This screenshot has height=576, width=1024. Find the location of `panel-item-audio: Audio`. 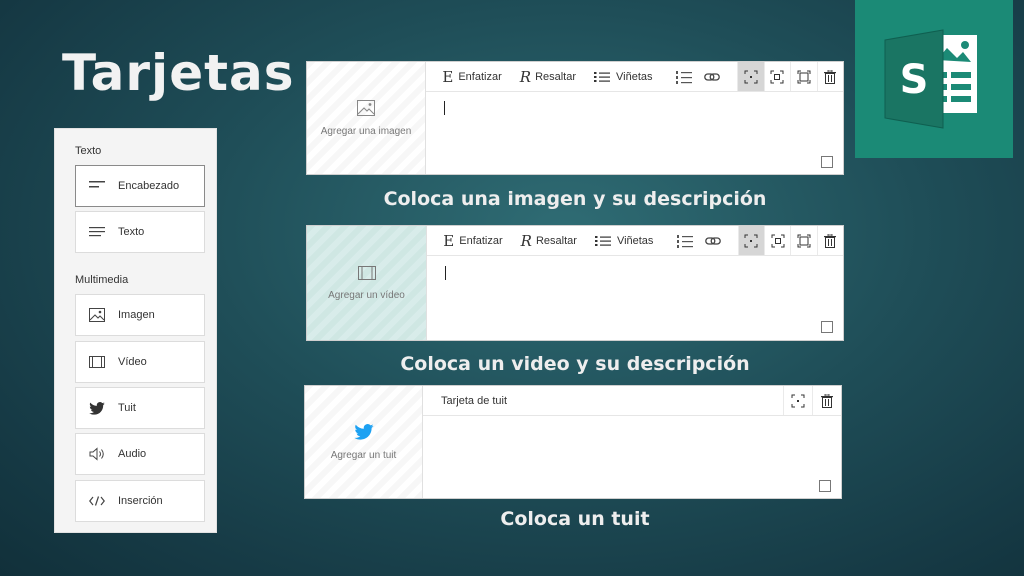

panel-item-audio: Audio is located at coordinates (140, 454).